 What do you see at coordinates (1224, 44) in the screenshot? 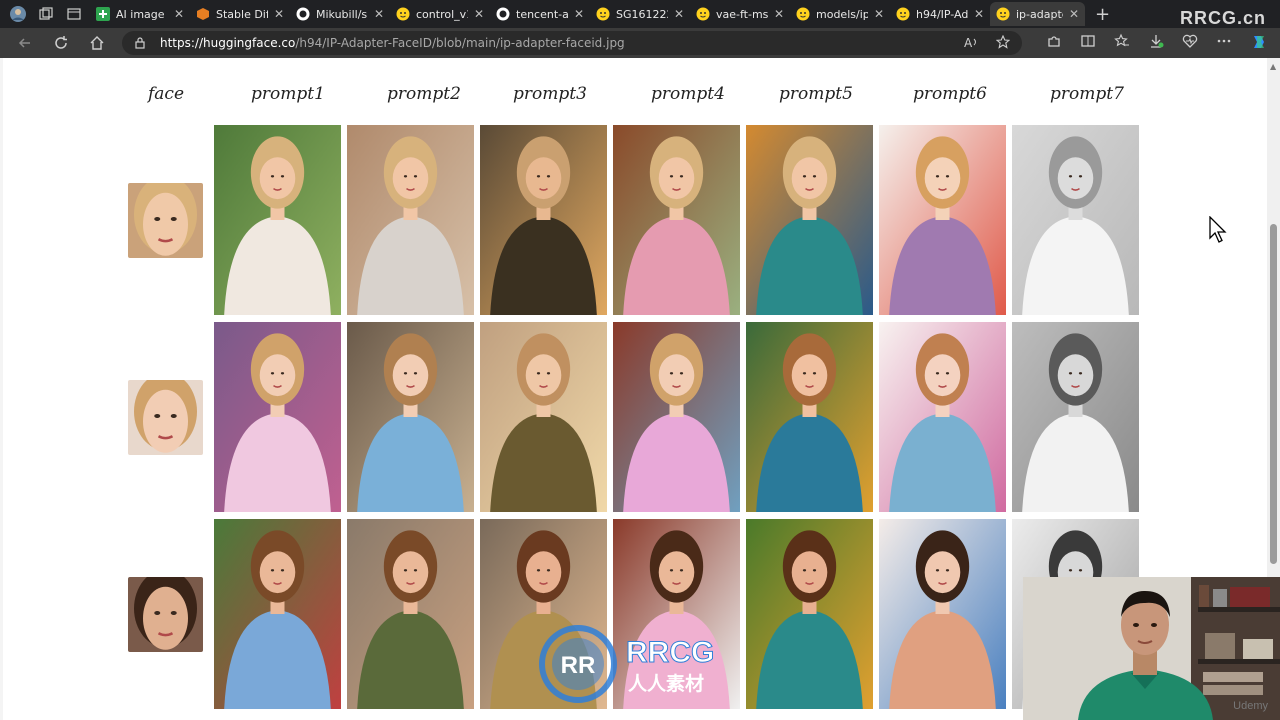
I see `more-menu-icon` at bounding box center [1224, 44].